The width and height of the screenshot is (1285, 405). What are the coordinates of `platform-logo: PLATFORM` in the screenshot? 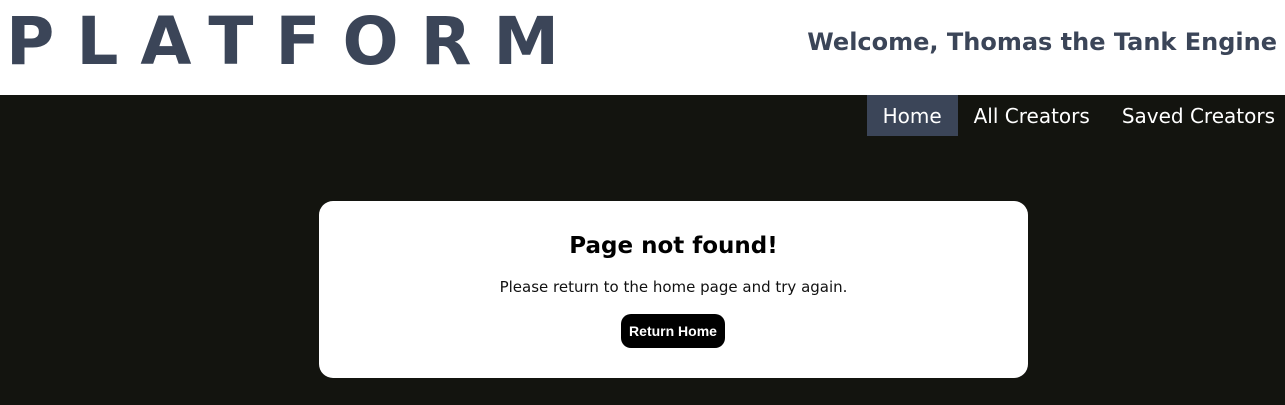 It's located at (293, 42).